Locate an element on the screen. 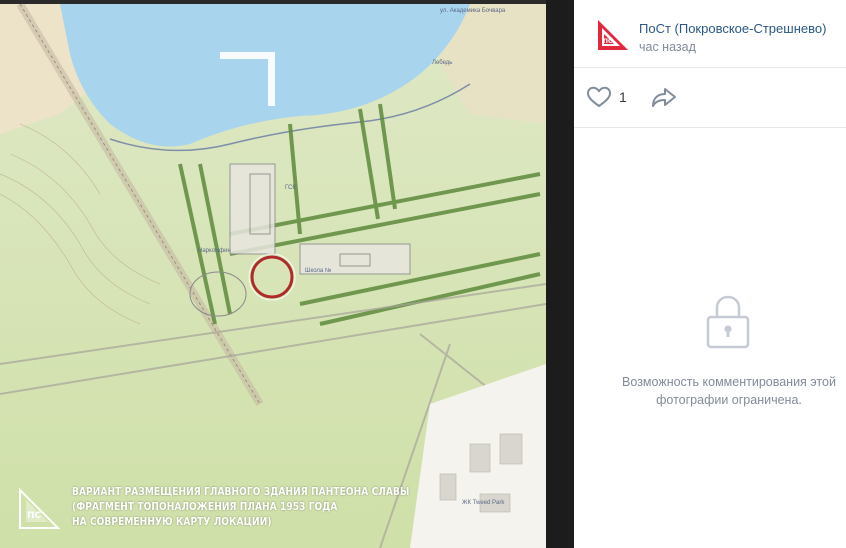 This screenshot has width=846, height=548. map-label-5: ГСК is located at coordinates (290, 188).